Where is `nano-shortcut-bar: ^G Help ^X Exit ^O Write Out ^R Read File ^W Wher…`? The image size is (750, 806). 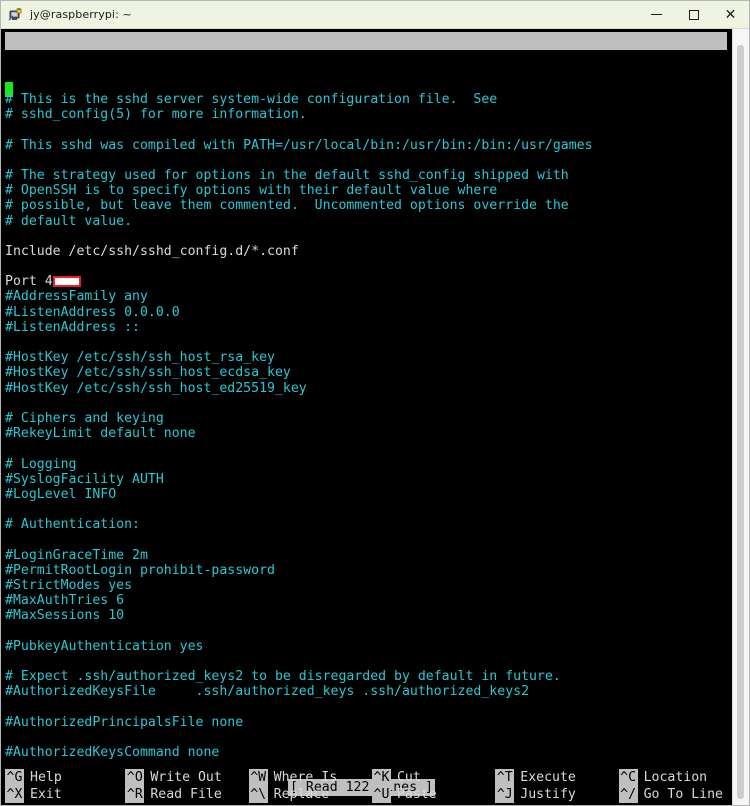
nano-shortcut-bar: ^G Help ^X Exit ^O Write Out ^R Read File ^W Wher… is located at coordinates (364, 786).